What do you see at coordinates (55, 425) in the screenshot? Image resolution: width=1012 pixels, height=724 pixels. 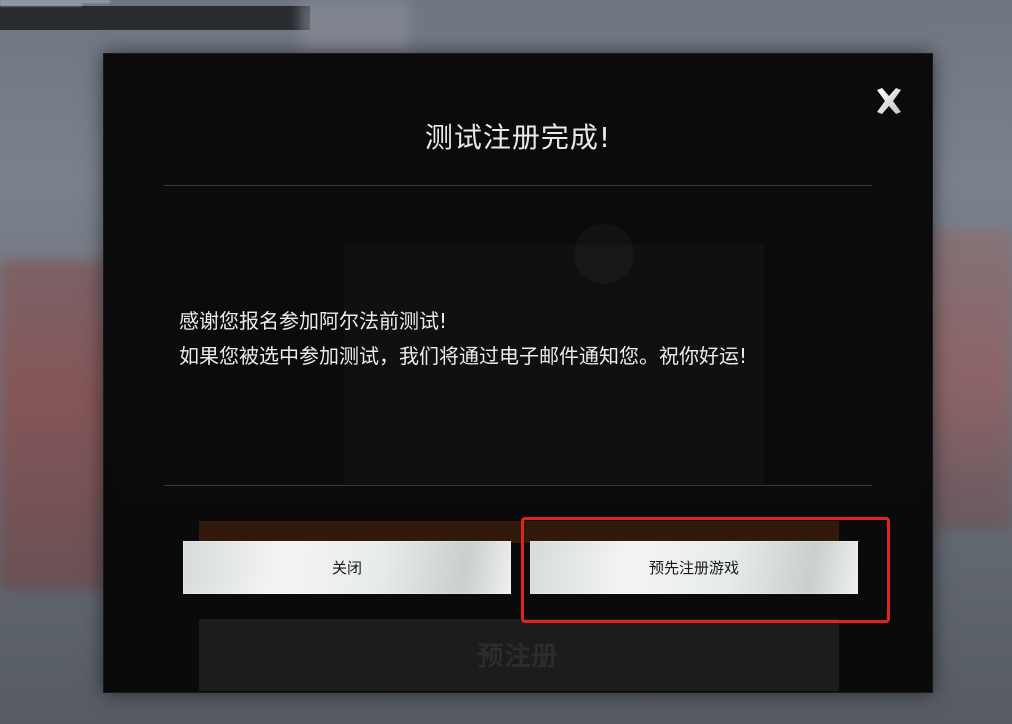 I see `background-container-left` at bounding box center [55, 425].